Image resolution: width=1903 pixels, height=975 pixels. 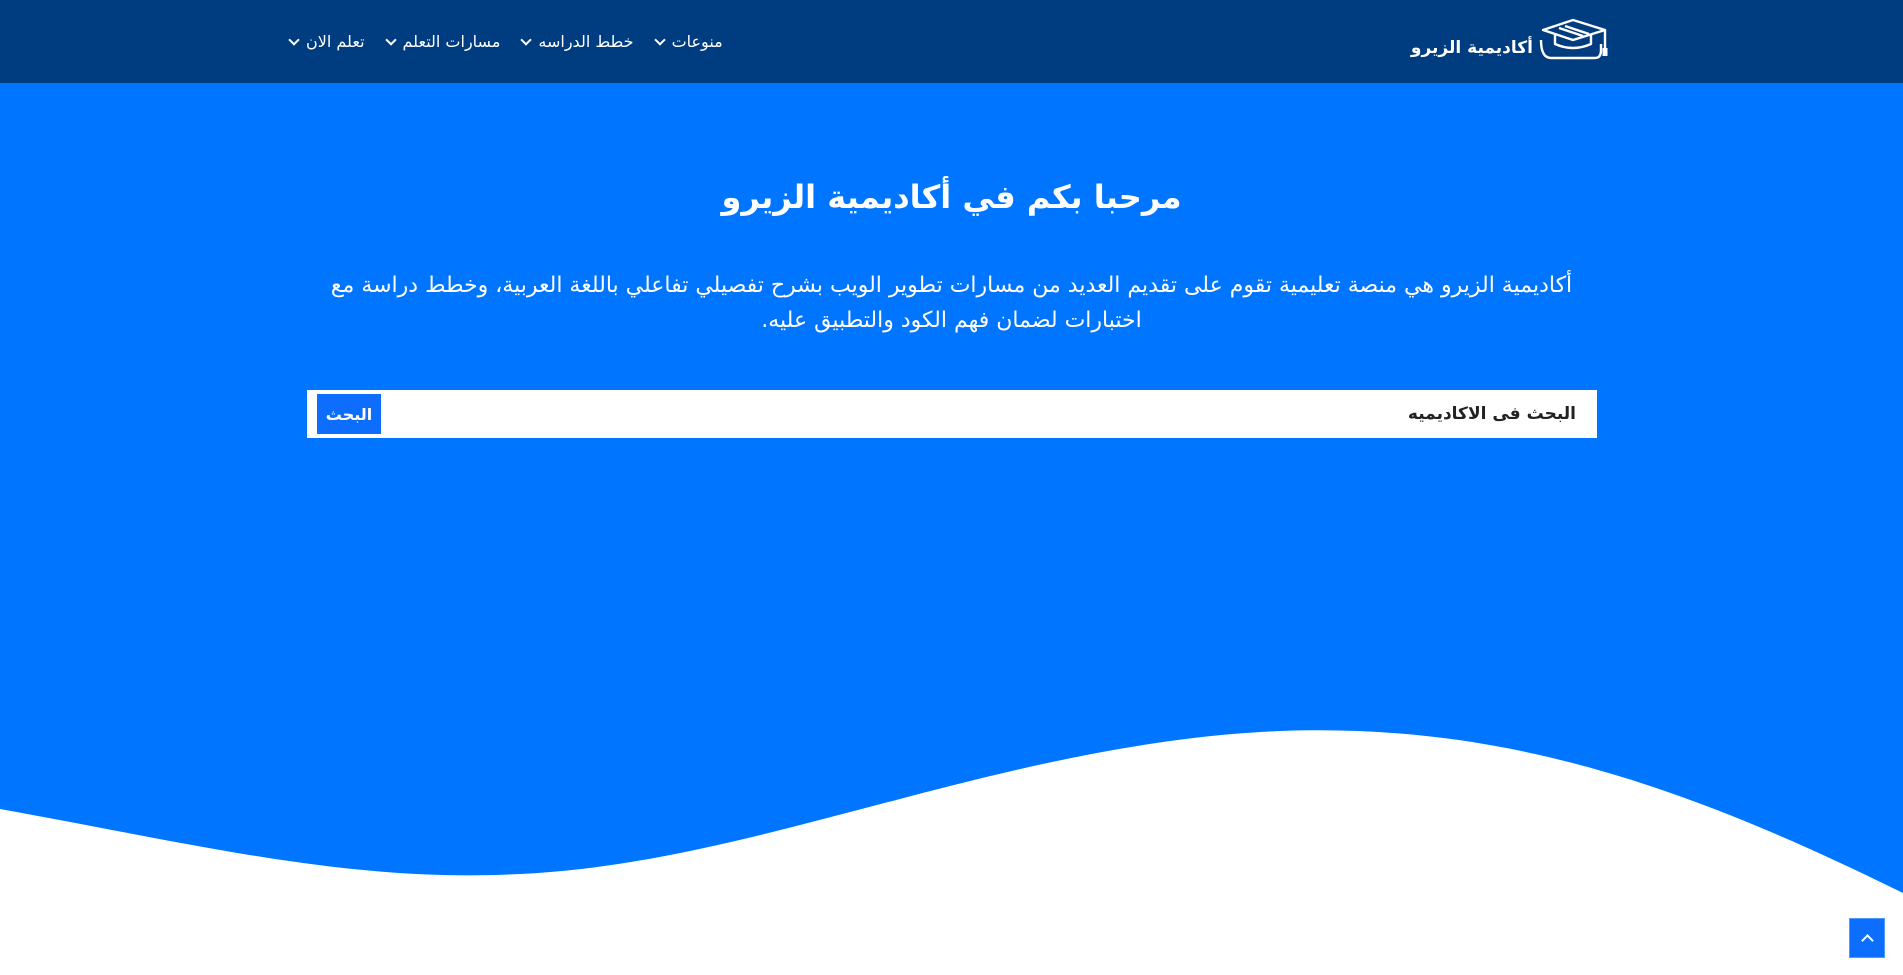 I want to click on search-form: البحث, so click(x=952, y=414).